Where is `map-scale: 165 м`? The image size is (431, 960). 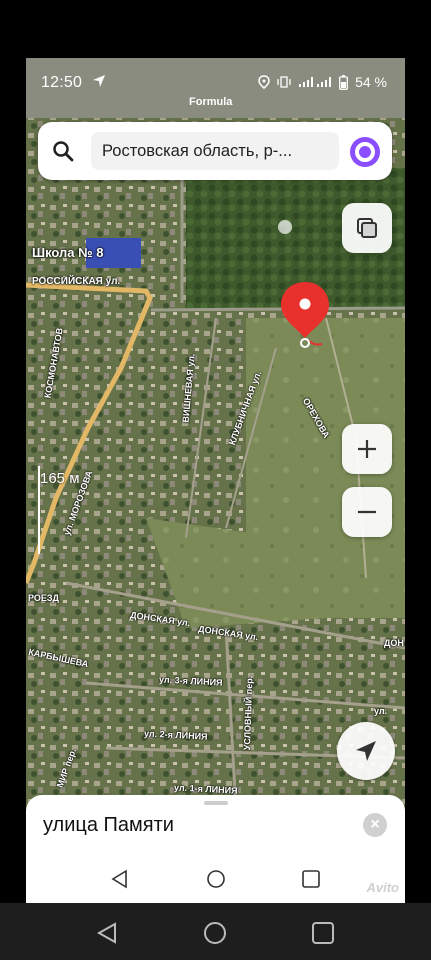
map-scale: 165 м is located at coordinates (60, 478).